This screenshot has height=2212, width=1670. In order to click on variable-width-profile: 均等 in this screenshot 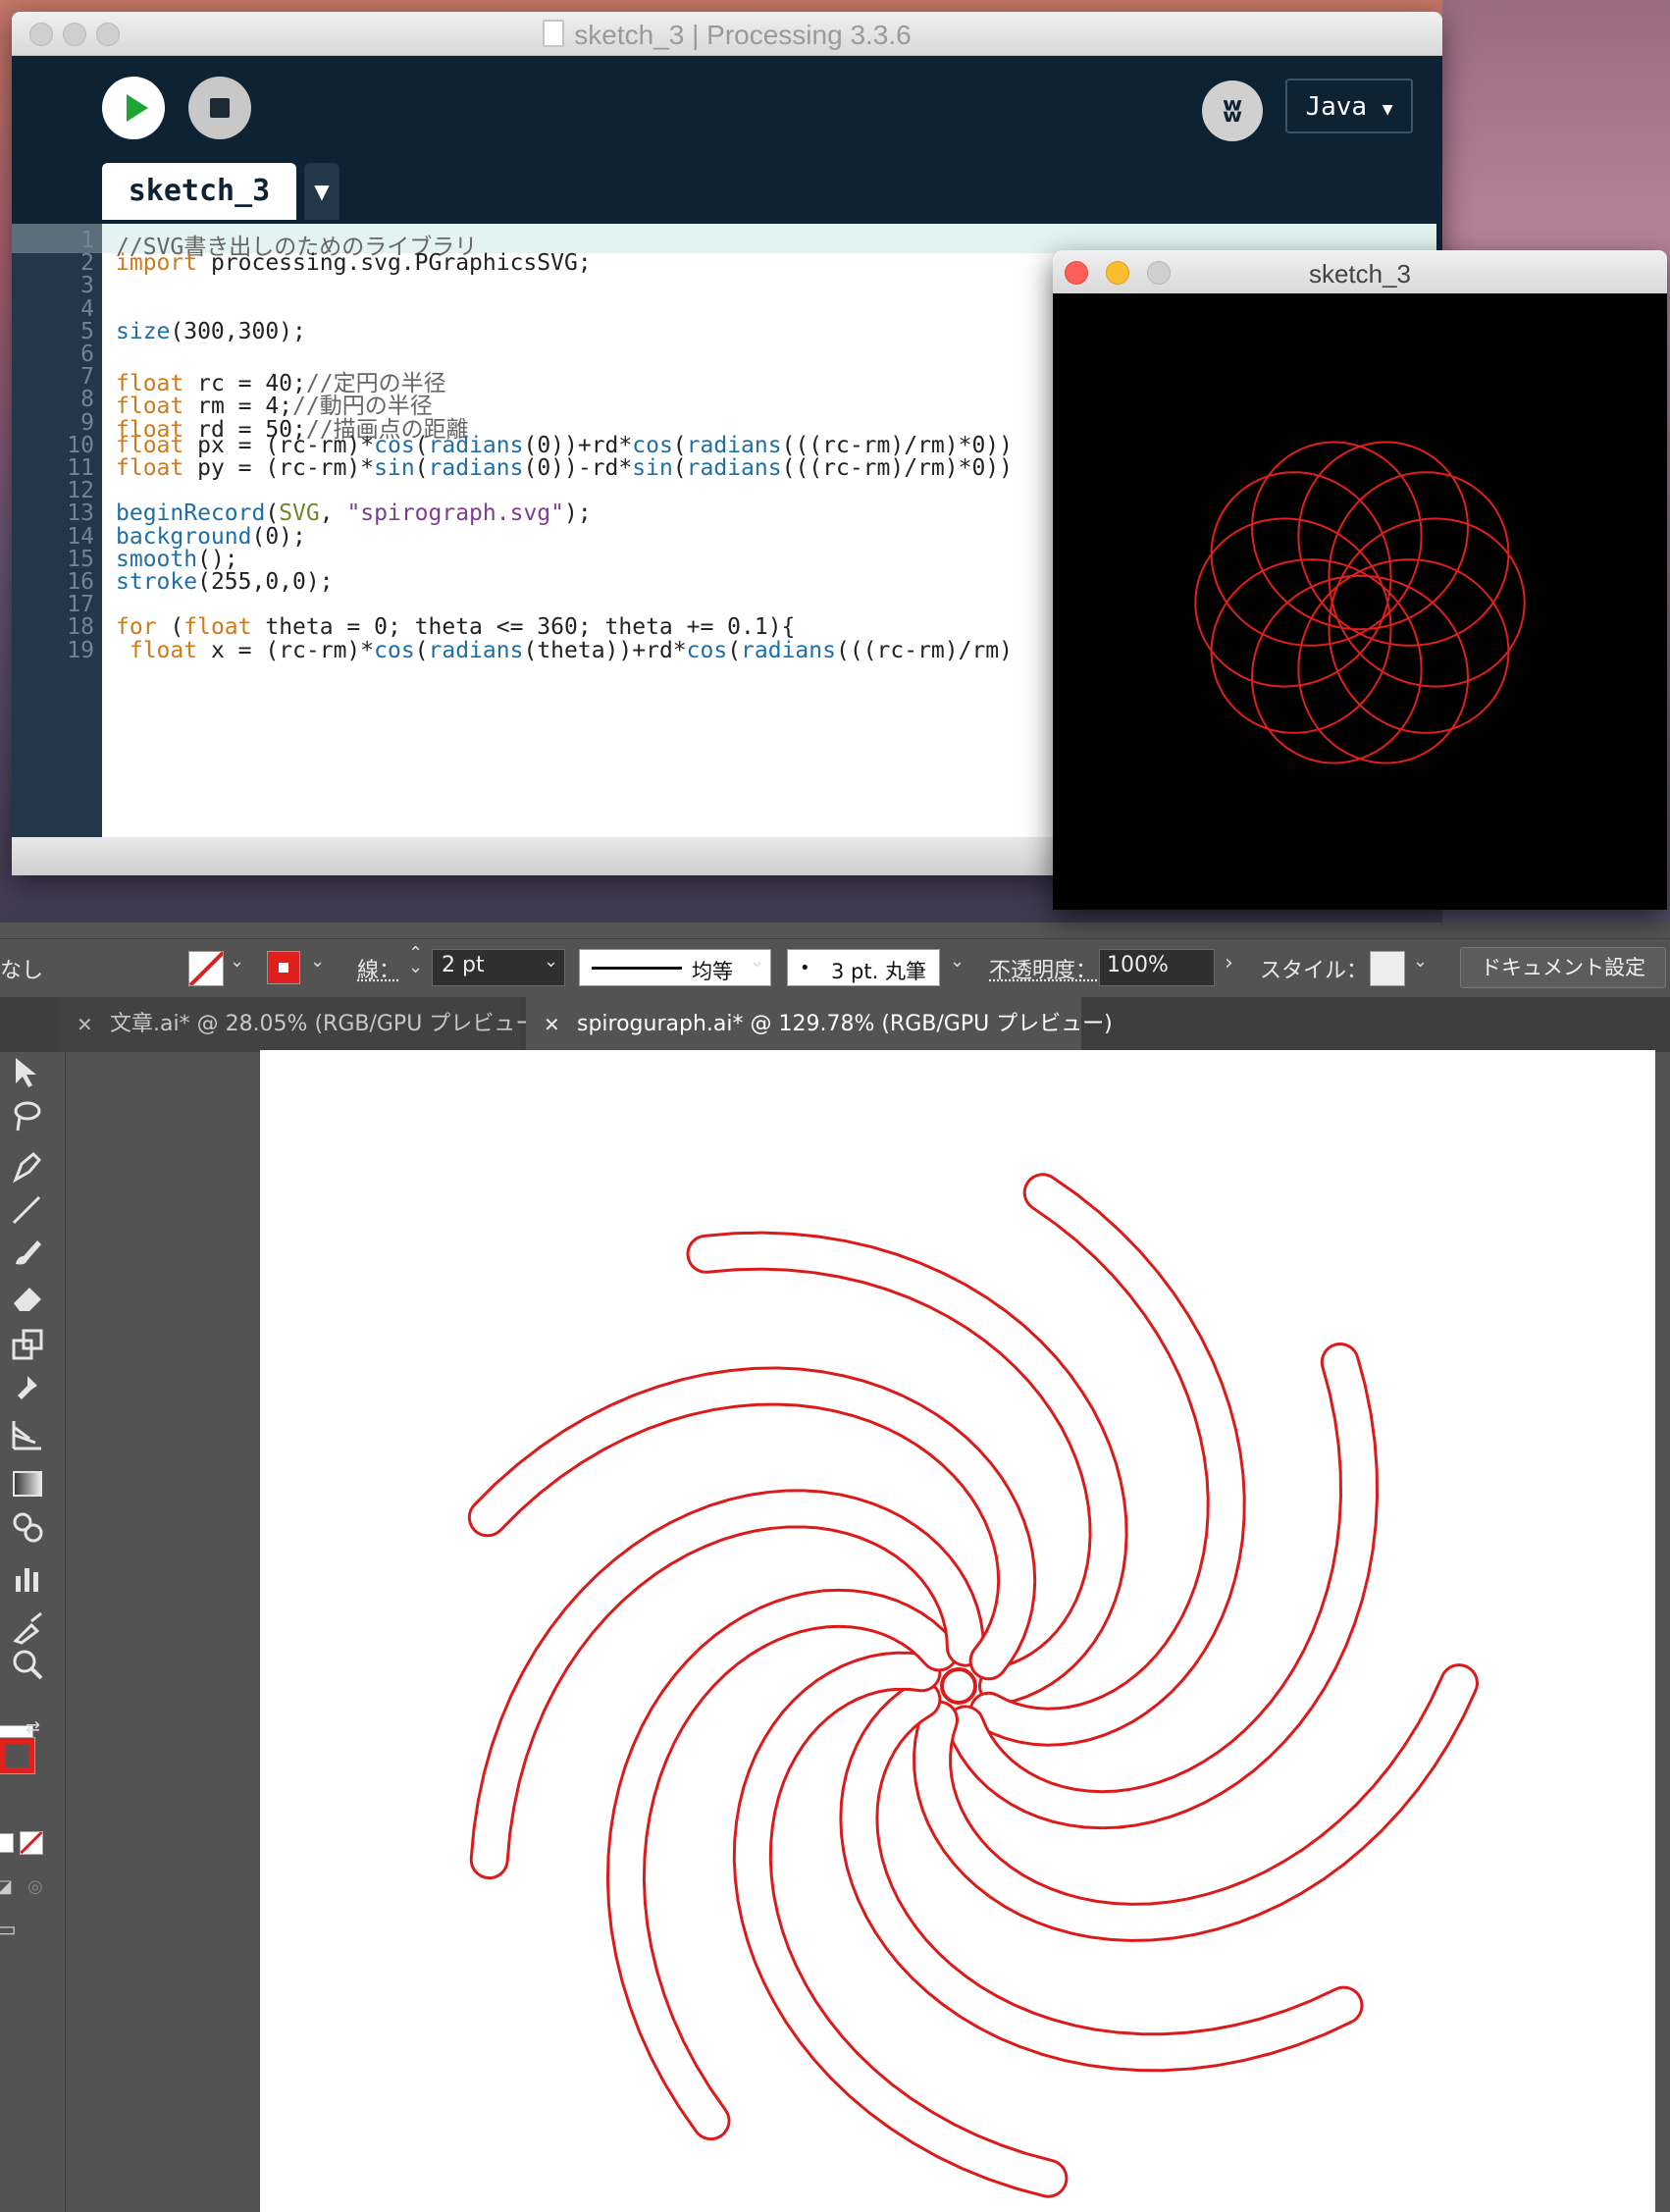, I will do `click(675, 968)`.